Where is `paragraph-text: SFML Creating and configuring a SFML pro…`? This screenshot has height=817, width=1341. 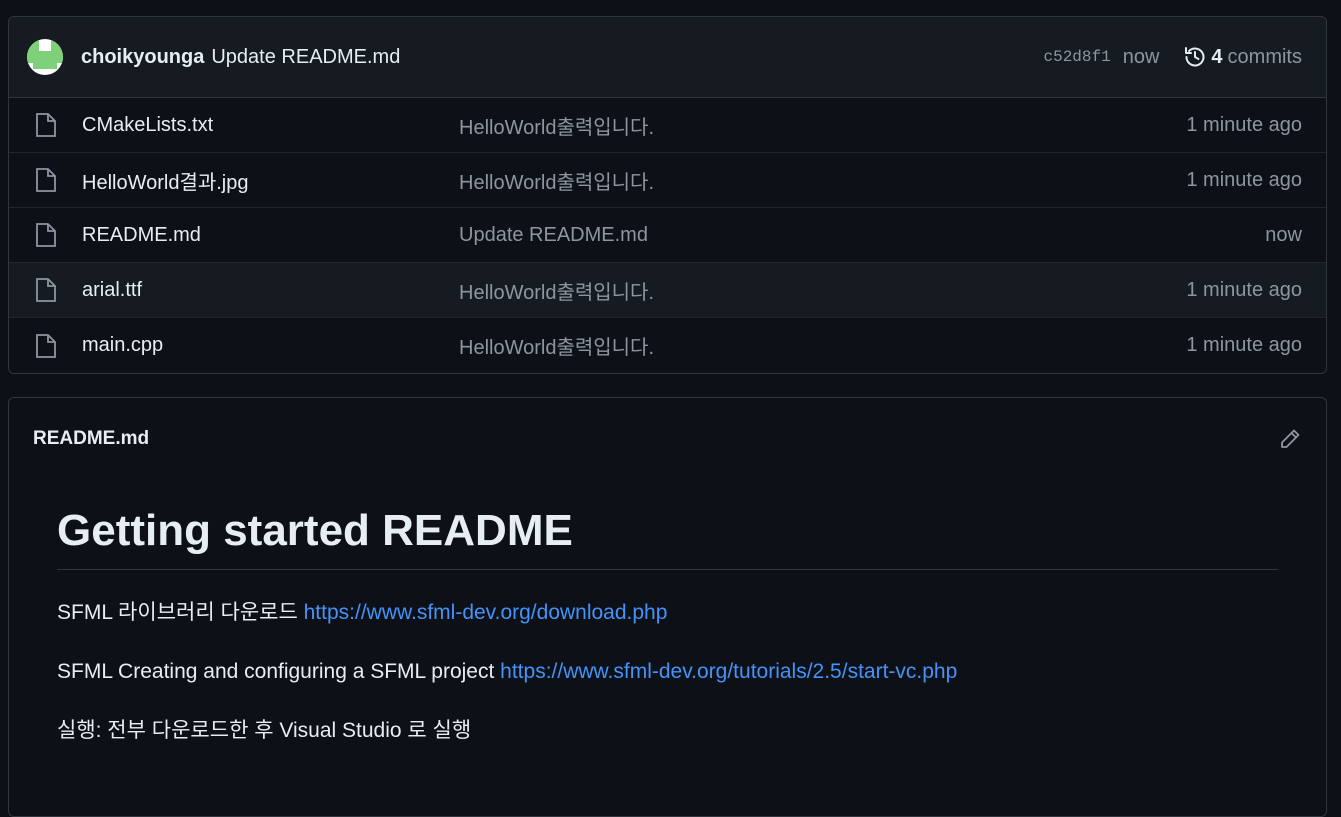
paragraph-text: SFML Creating and configuring a SFML pro… is located at coordinates (276, 671).